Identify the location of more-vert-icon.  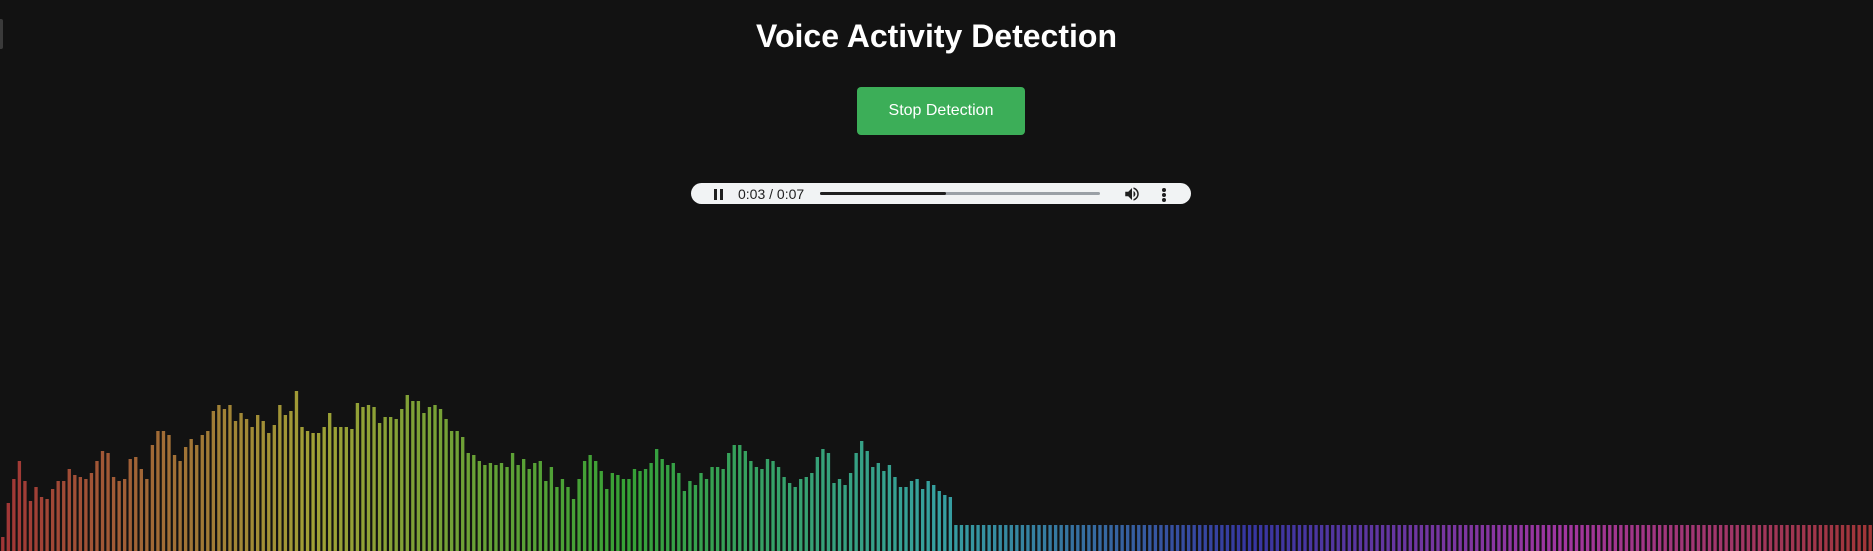
(1164, 194).